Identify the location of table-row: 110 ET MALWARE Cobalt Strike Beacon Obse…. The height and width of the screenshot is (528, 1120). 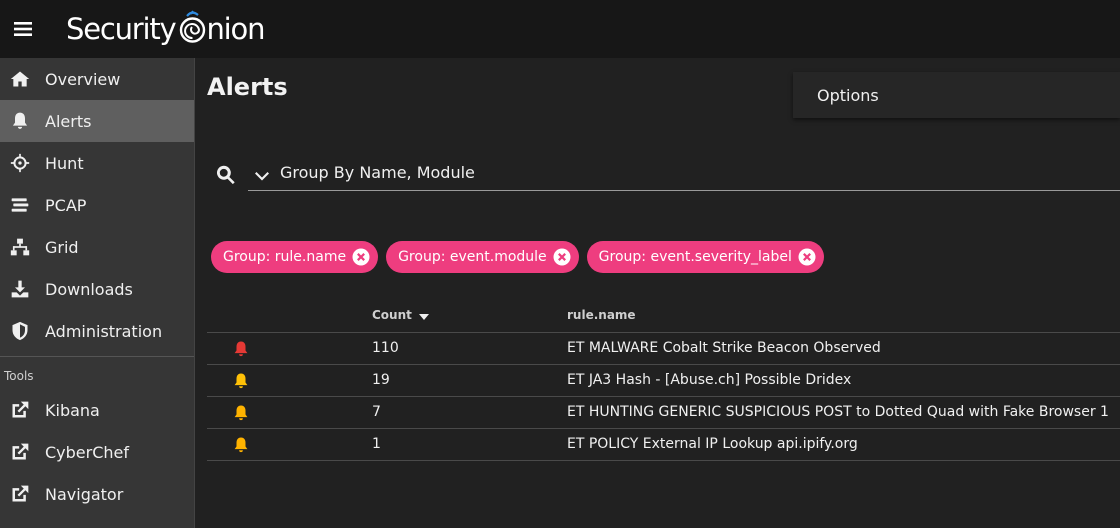
(663, 349).